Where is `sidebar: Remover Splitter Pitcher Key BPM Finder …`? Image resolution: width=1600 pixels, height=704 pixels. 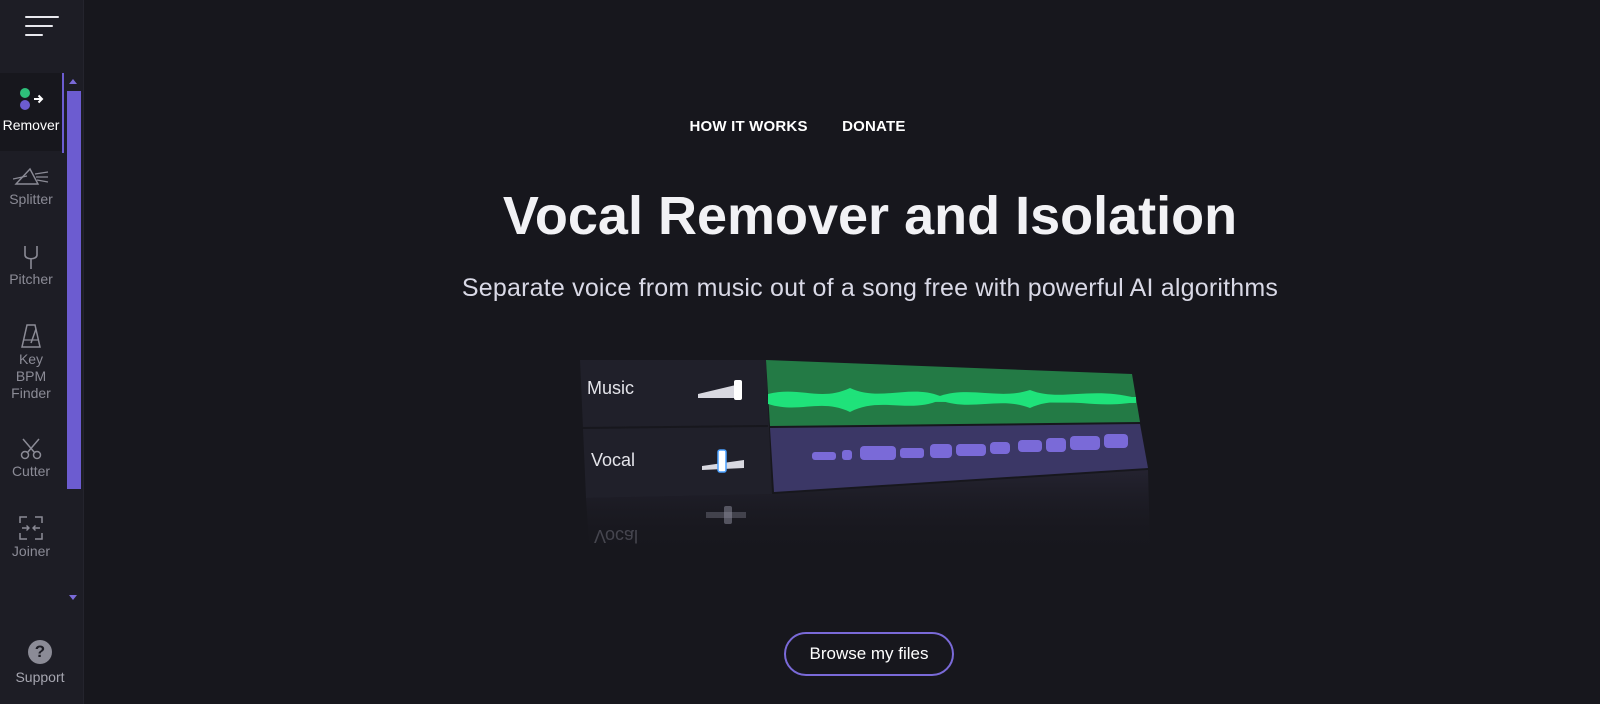
sidebar: Remover Splitter Pitcher Key BPM Finder … is located at coordinates (42, 352).